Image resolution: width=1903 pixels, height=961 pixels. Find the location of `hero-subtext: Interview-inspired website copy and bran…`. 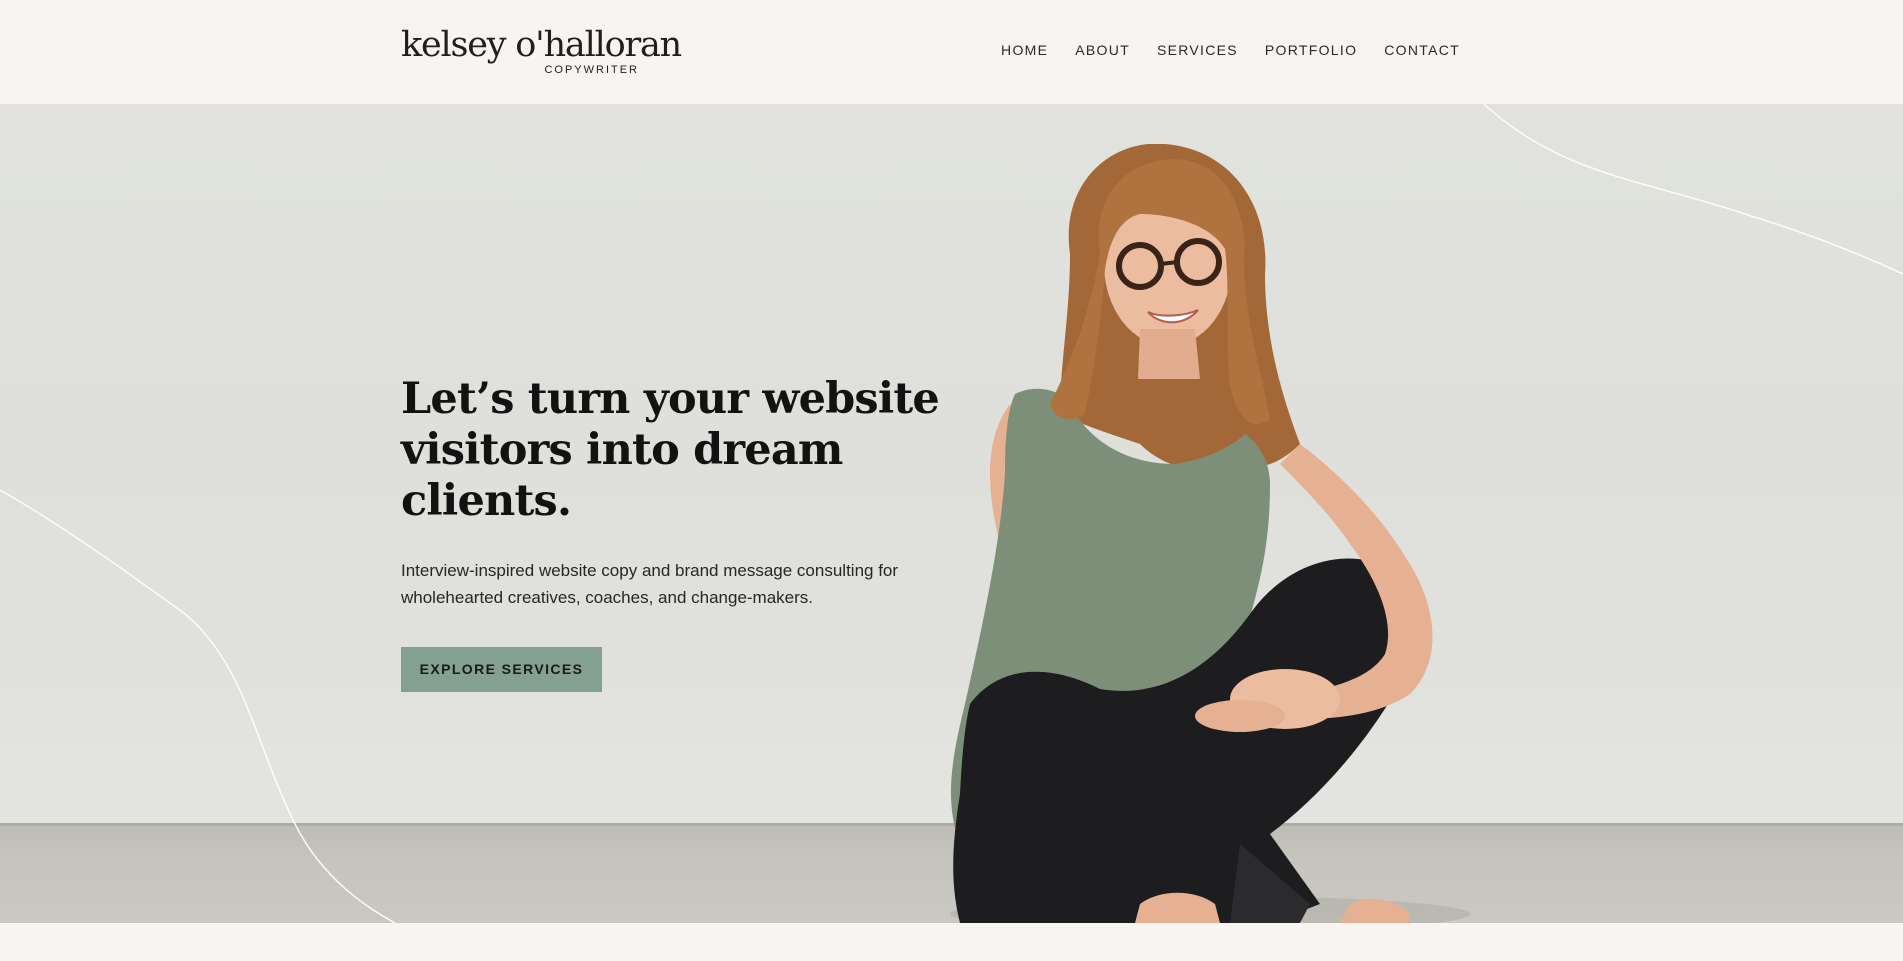

hero-subtext: Interview-inspired website copy and bran… is located at coordinates (650, 584).